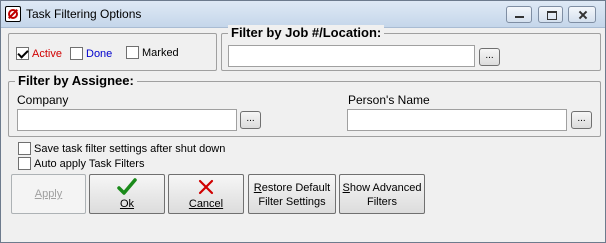  Describe the element at coordinates (43, 100) in the screenshot. I see `company-label: Company` at that location.